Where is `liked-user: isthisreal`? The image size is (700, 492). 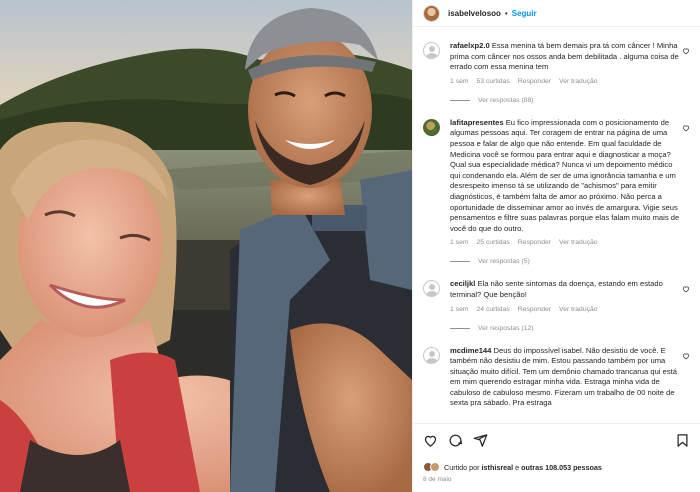
liked-user: isthisreal is located at coordinates (498, 467).